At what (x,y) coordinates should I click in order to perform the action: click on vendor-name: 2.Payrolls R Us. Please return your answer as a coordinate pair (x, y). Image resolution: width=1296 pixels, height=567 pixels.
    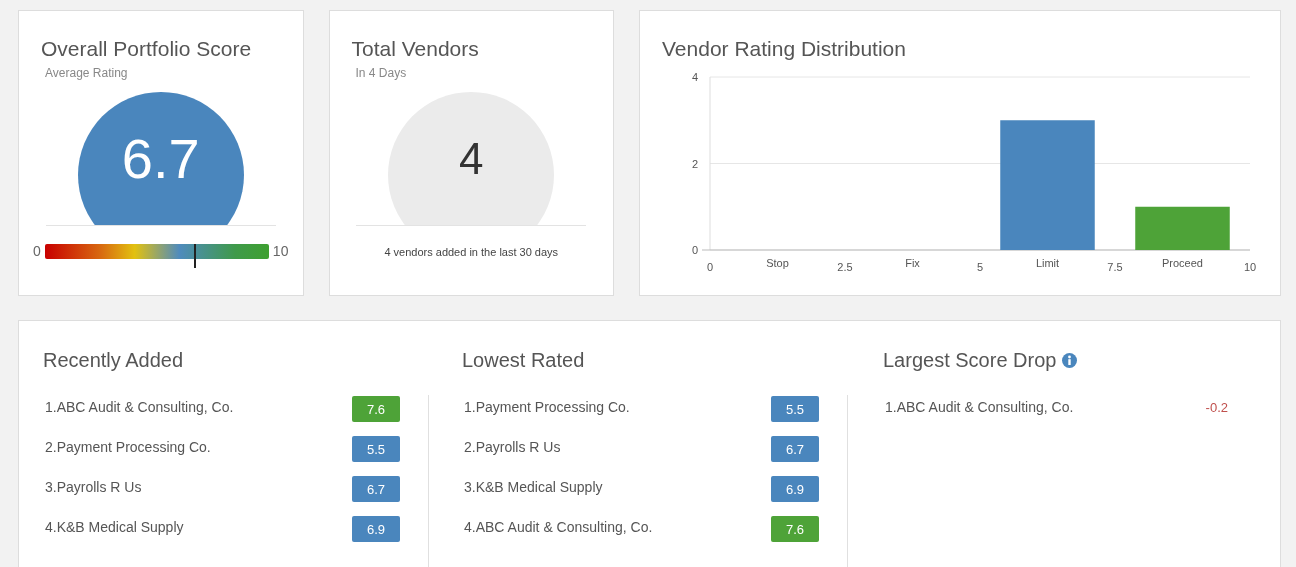
    Looking at the image, I should click on (512, 447).